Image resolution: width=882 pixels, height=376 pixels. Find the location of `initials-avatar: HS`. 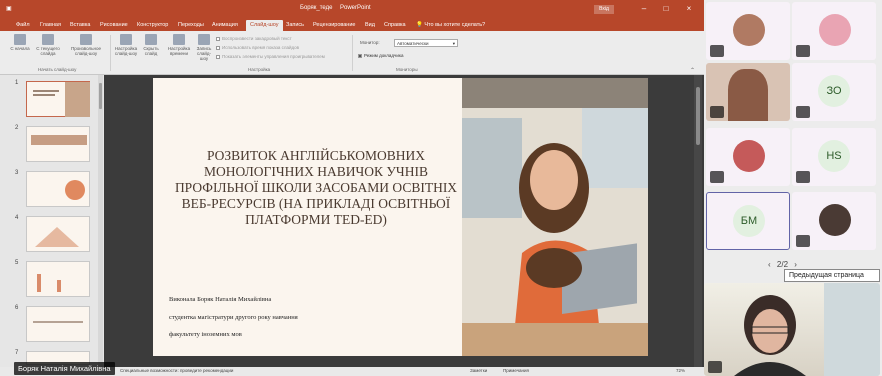

initials-avatar: HS is located at coordinates (834, 156).